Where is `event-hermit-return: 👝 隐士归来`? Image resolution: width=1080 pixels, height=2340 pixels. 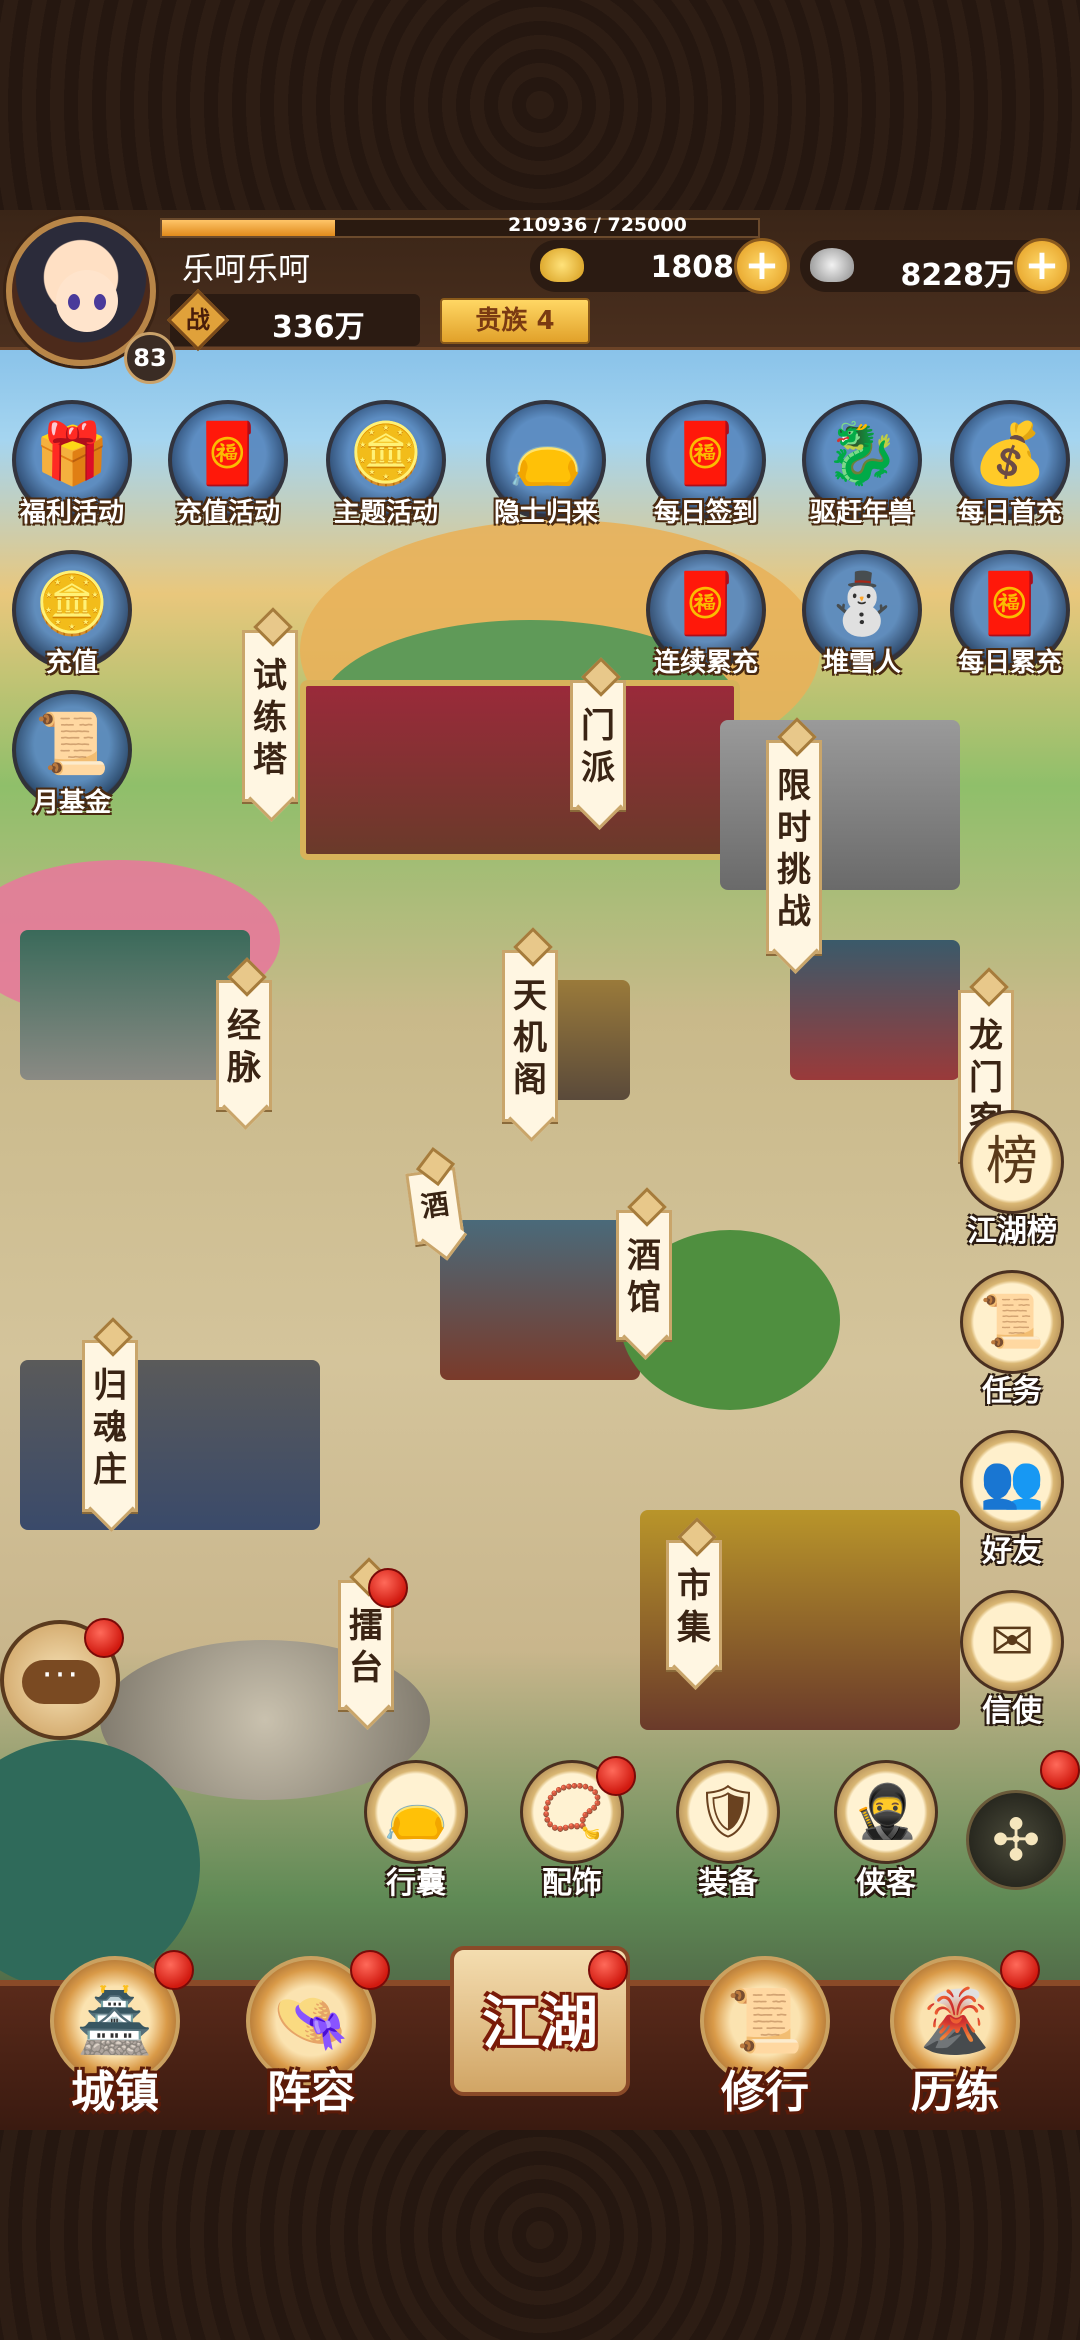 event-hermit-return: 👝 隐士归来 is located at coordinates (546, 465).